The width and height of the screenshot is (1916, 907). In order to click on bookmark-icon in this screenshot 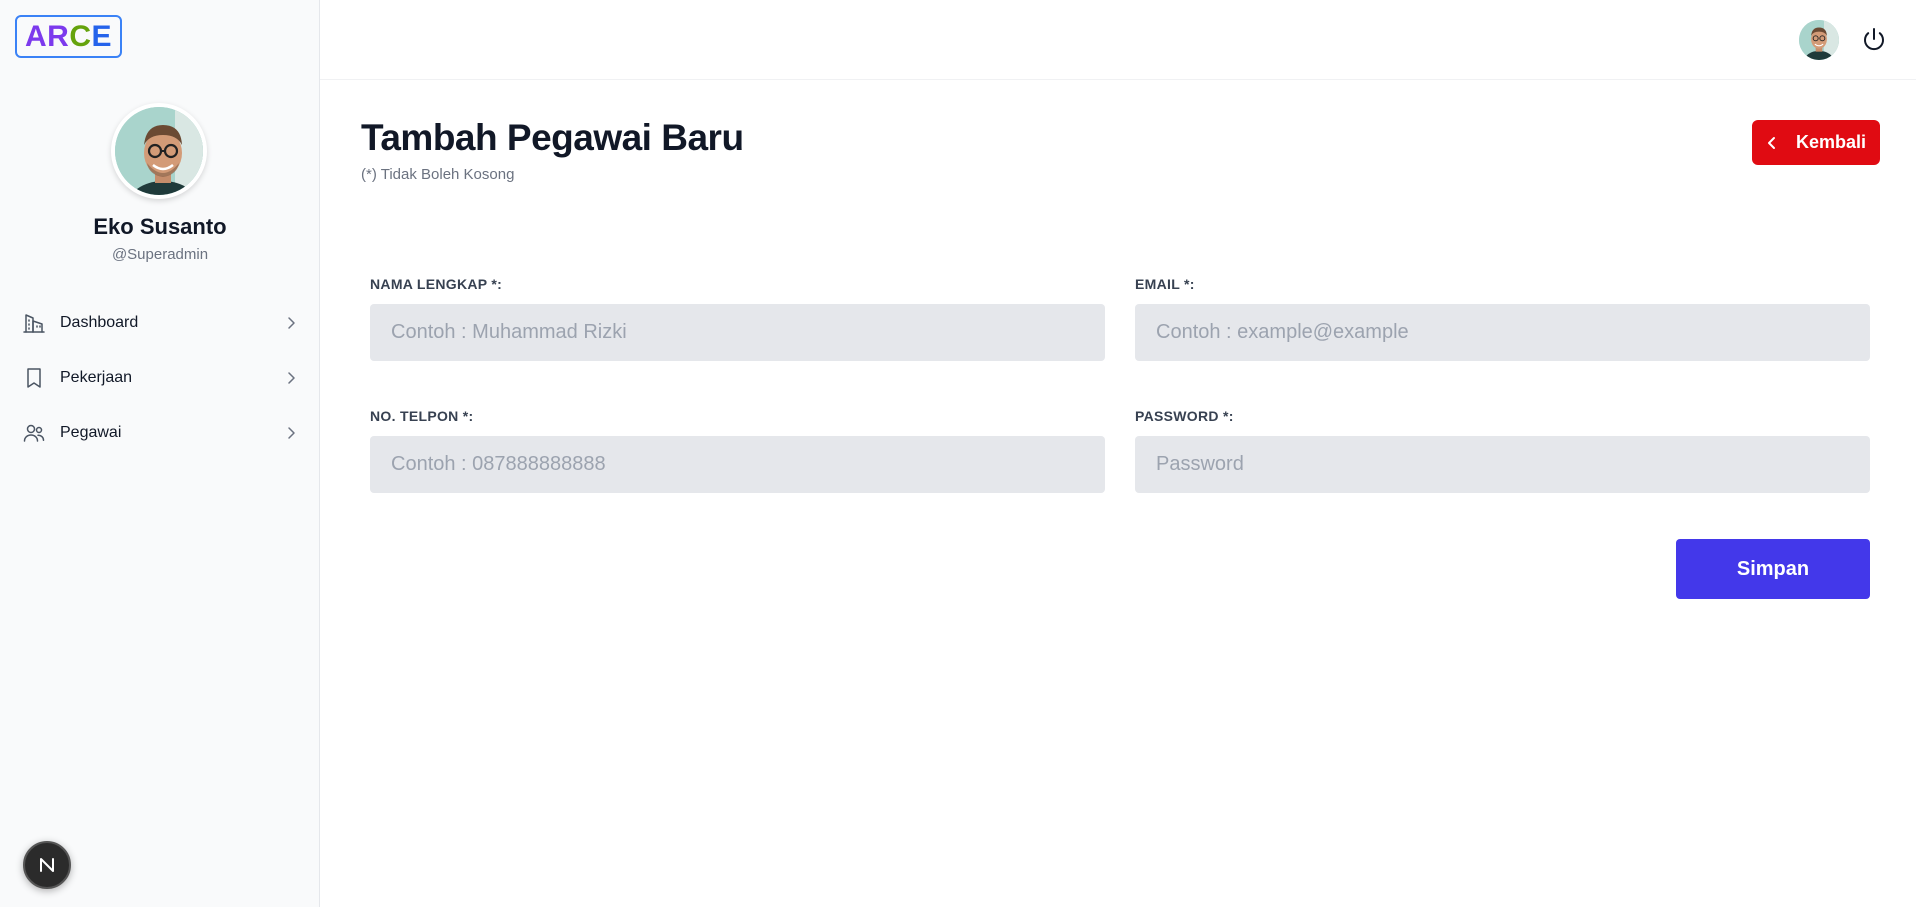, I will do `click(34, 378)`.